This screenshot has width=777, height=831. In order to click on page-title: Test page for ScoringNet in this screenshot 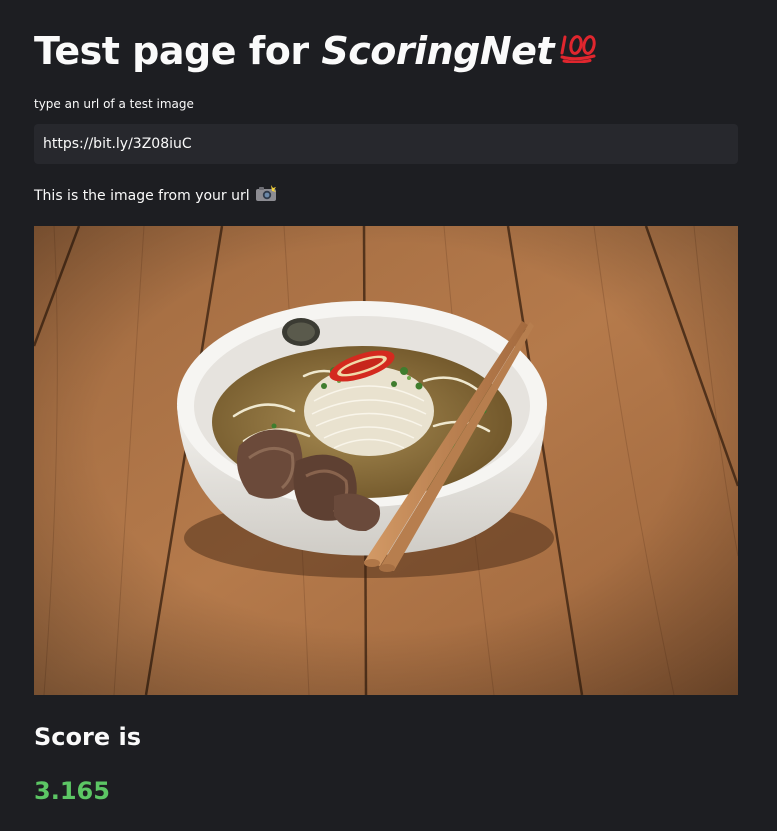, I will do `click(386, 38)`.